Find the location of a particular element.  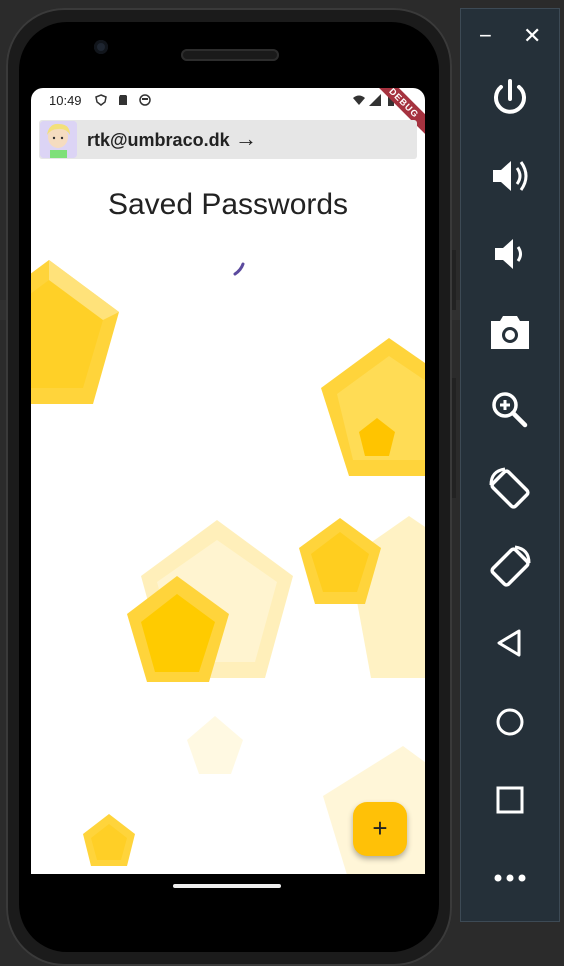

add-password-button: + is located at coordinates (380, 829).